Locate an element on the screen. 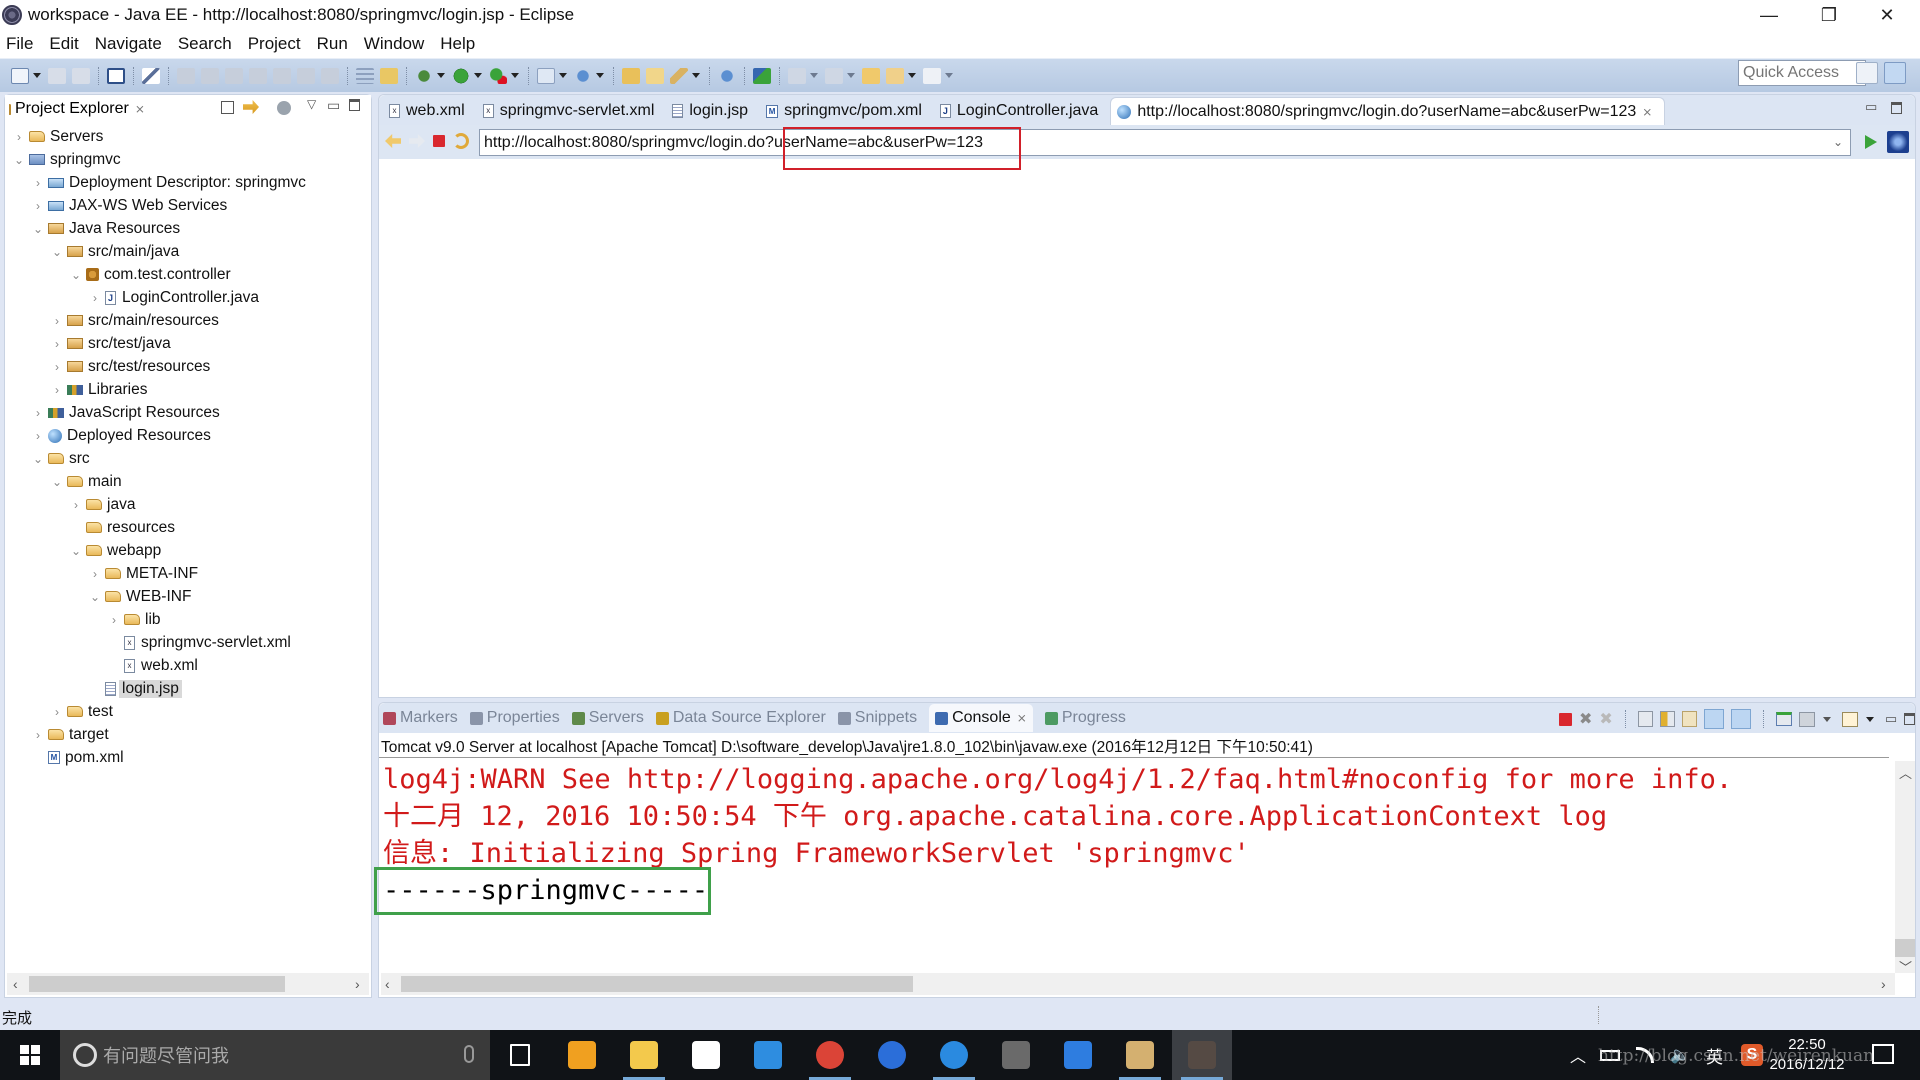  taskbar-app-sogou-browser is located at coordinates (892, 1055).